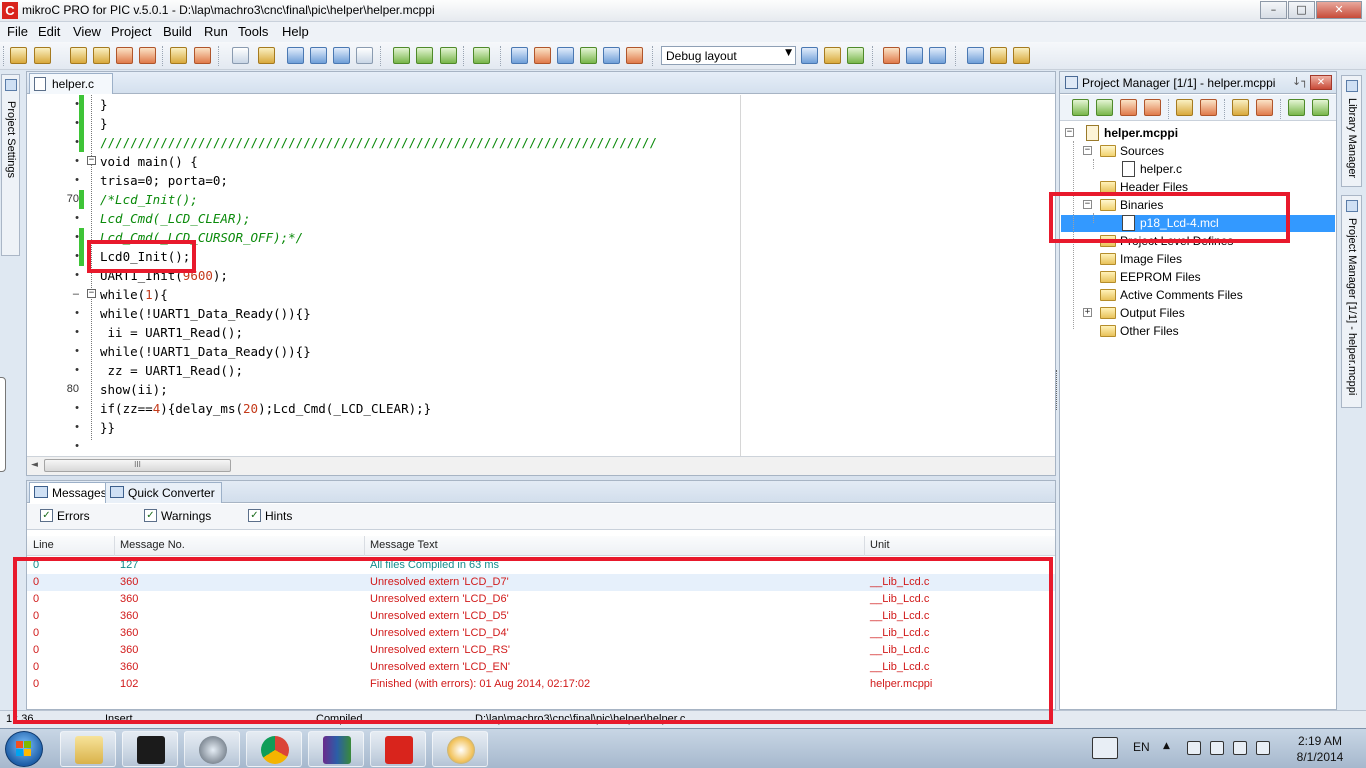  I want to click on code-line: • while(!UART1_Data_Ready()){}, so click(541, 313).